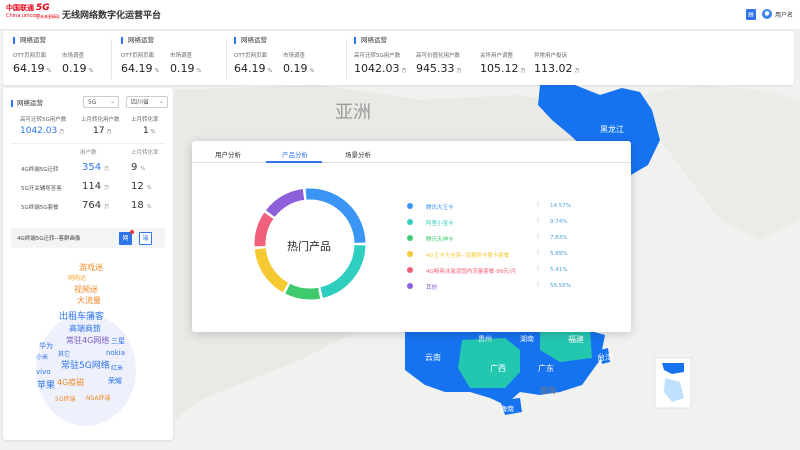  What do you see at coordinates (43, 372) in the screenshot?
I see `word-cloud-item: vivo` at bounding box center [43, 372].